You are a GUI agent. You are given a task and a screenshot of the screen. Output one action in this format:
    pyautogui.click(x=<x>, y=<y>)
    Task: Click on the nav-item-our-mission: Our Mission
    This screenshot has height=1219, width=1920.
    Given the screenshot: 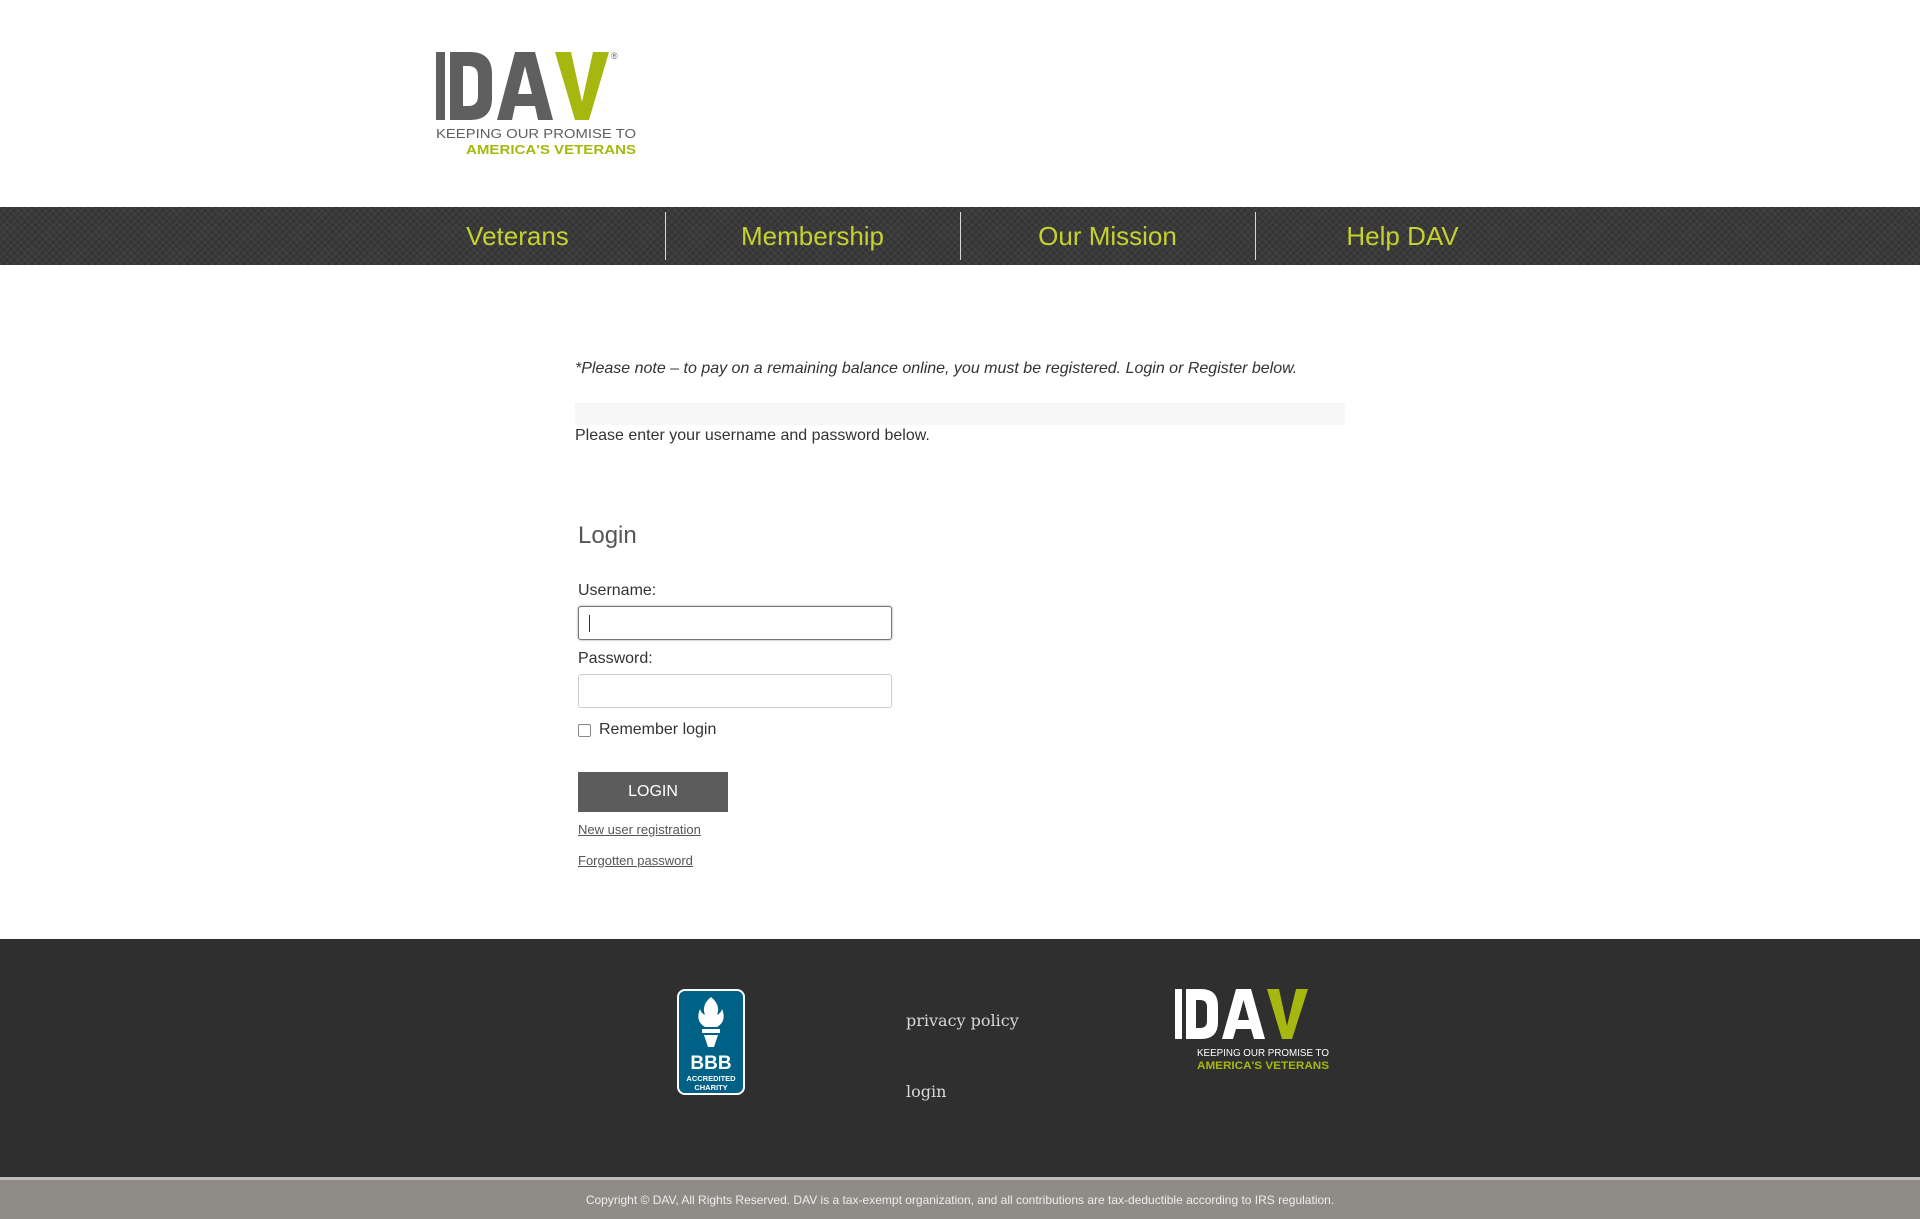 What is the action you would take?
    pyautogui.click(x=1107, y=236)
    